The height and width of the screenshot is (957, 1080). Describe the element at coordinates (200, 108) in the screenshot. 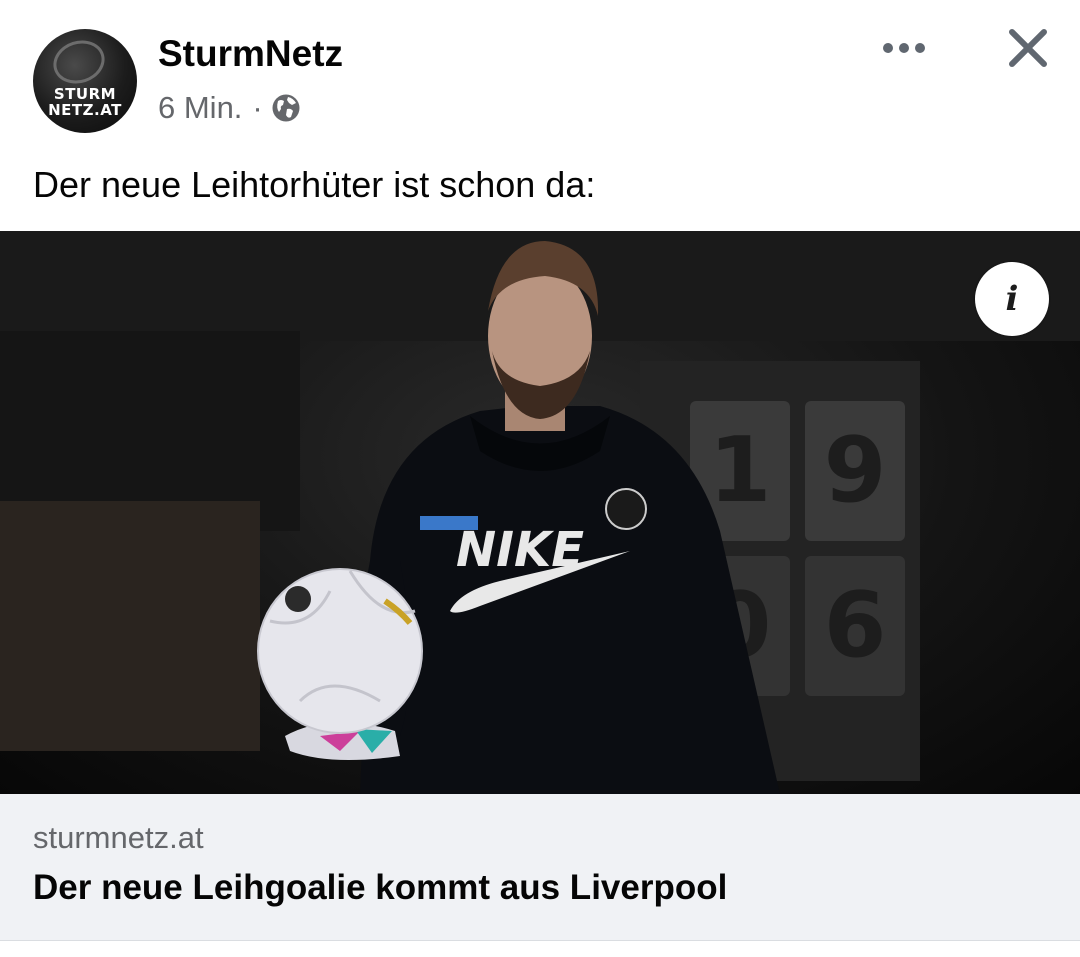

I see `post-timestamp: 6 Min.` at that location.